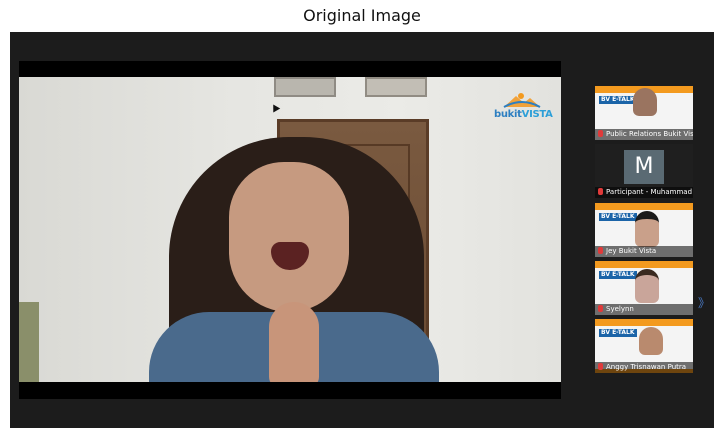 This screenshot has width=724, height=438. I want to click on participant-tile: BV E-TALK Jey Bukit Vista, so click(644, 230).